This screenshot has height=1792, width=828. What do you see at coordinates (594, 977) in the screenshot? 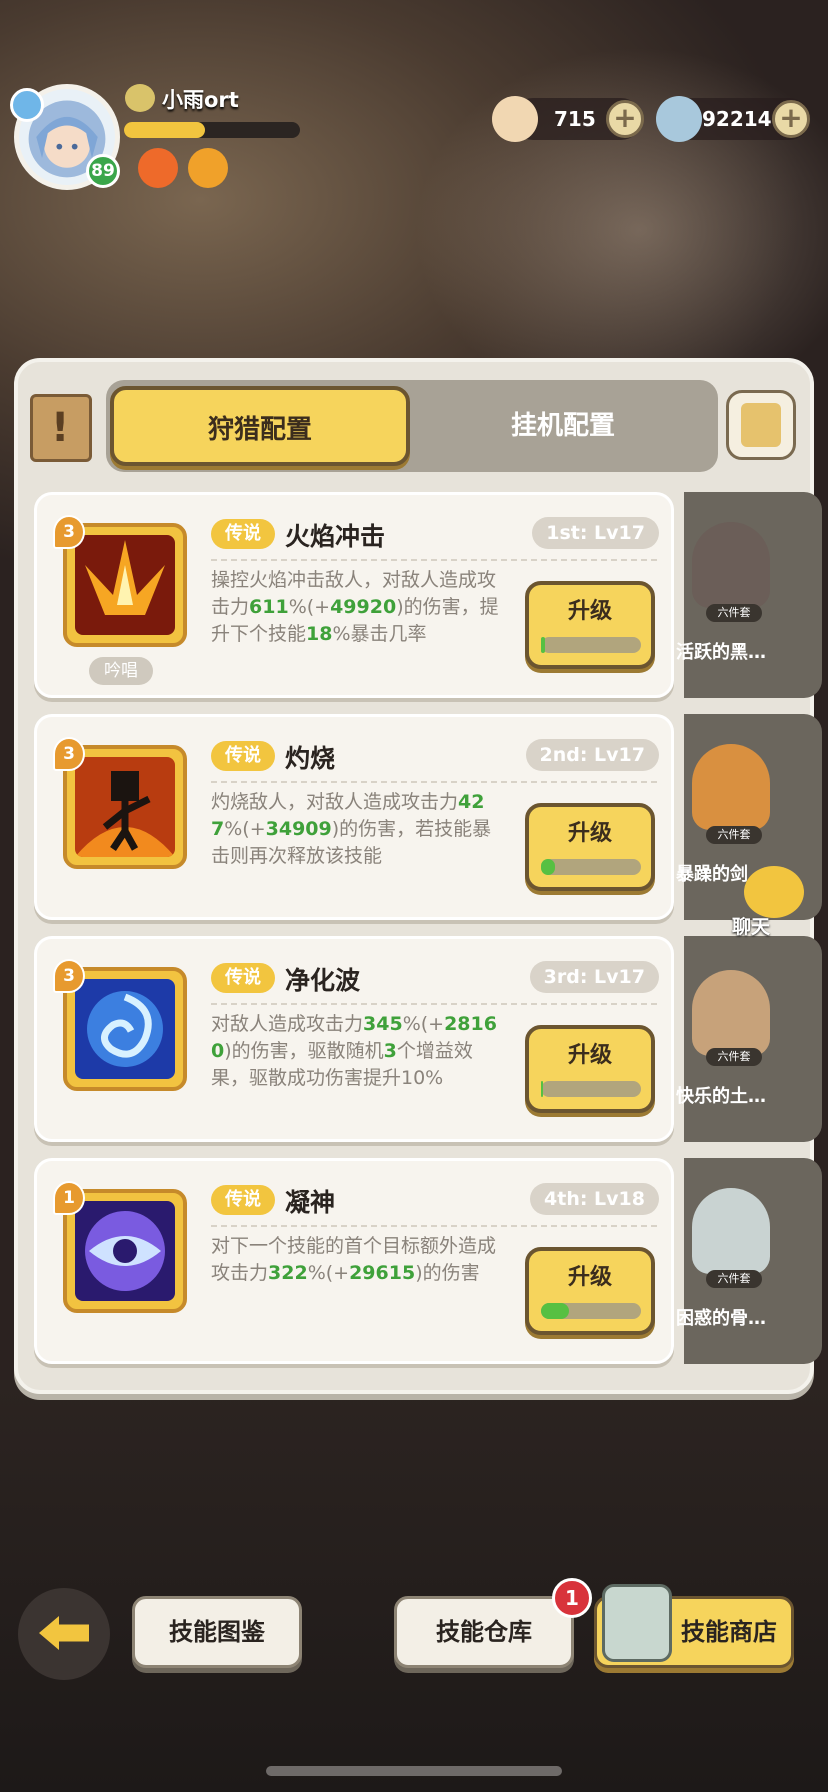
I see `skill-slot-level: 3rd: Lv17` at bounding box center [594, 977].